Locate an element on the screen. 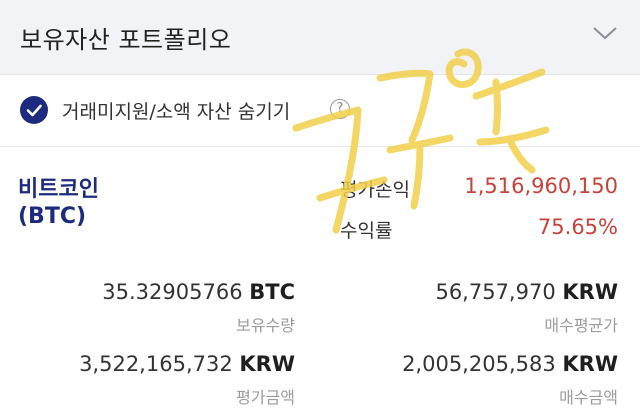  avg-price-unit: KRW is located at coordinates (590, 292).